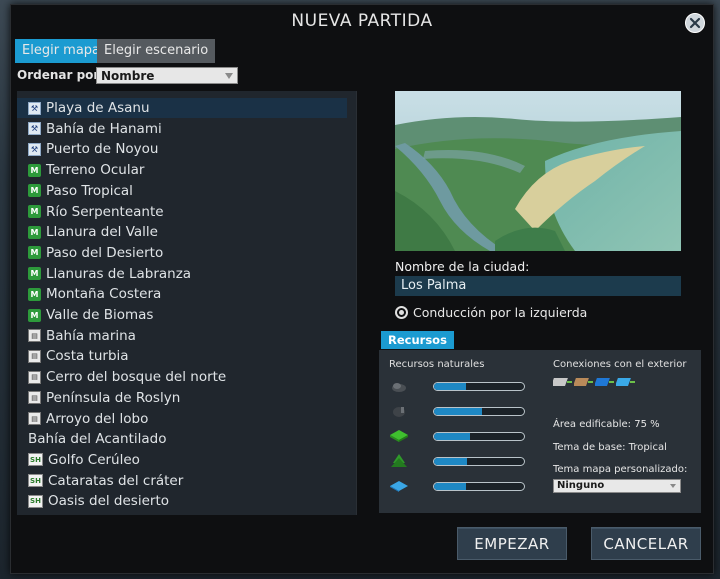  What do you see at coordinates (399, 386) in the screenshot?
I see `ore-icon` at bounding box center [399, 386].